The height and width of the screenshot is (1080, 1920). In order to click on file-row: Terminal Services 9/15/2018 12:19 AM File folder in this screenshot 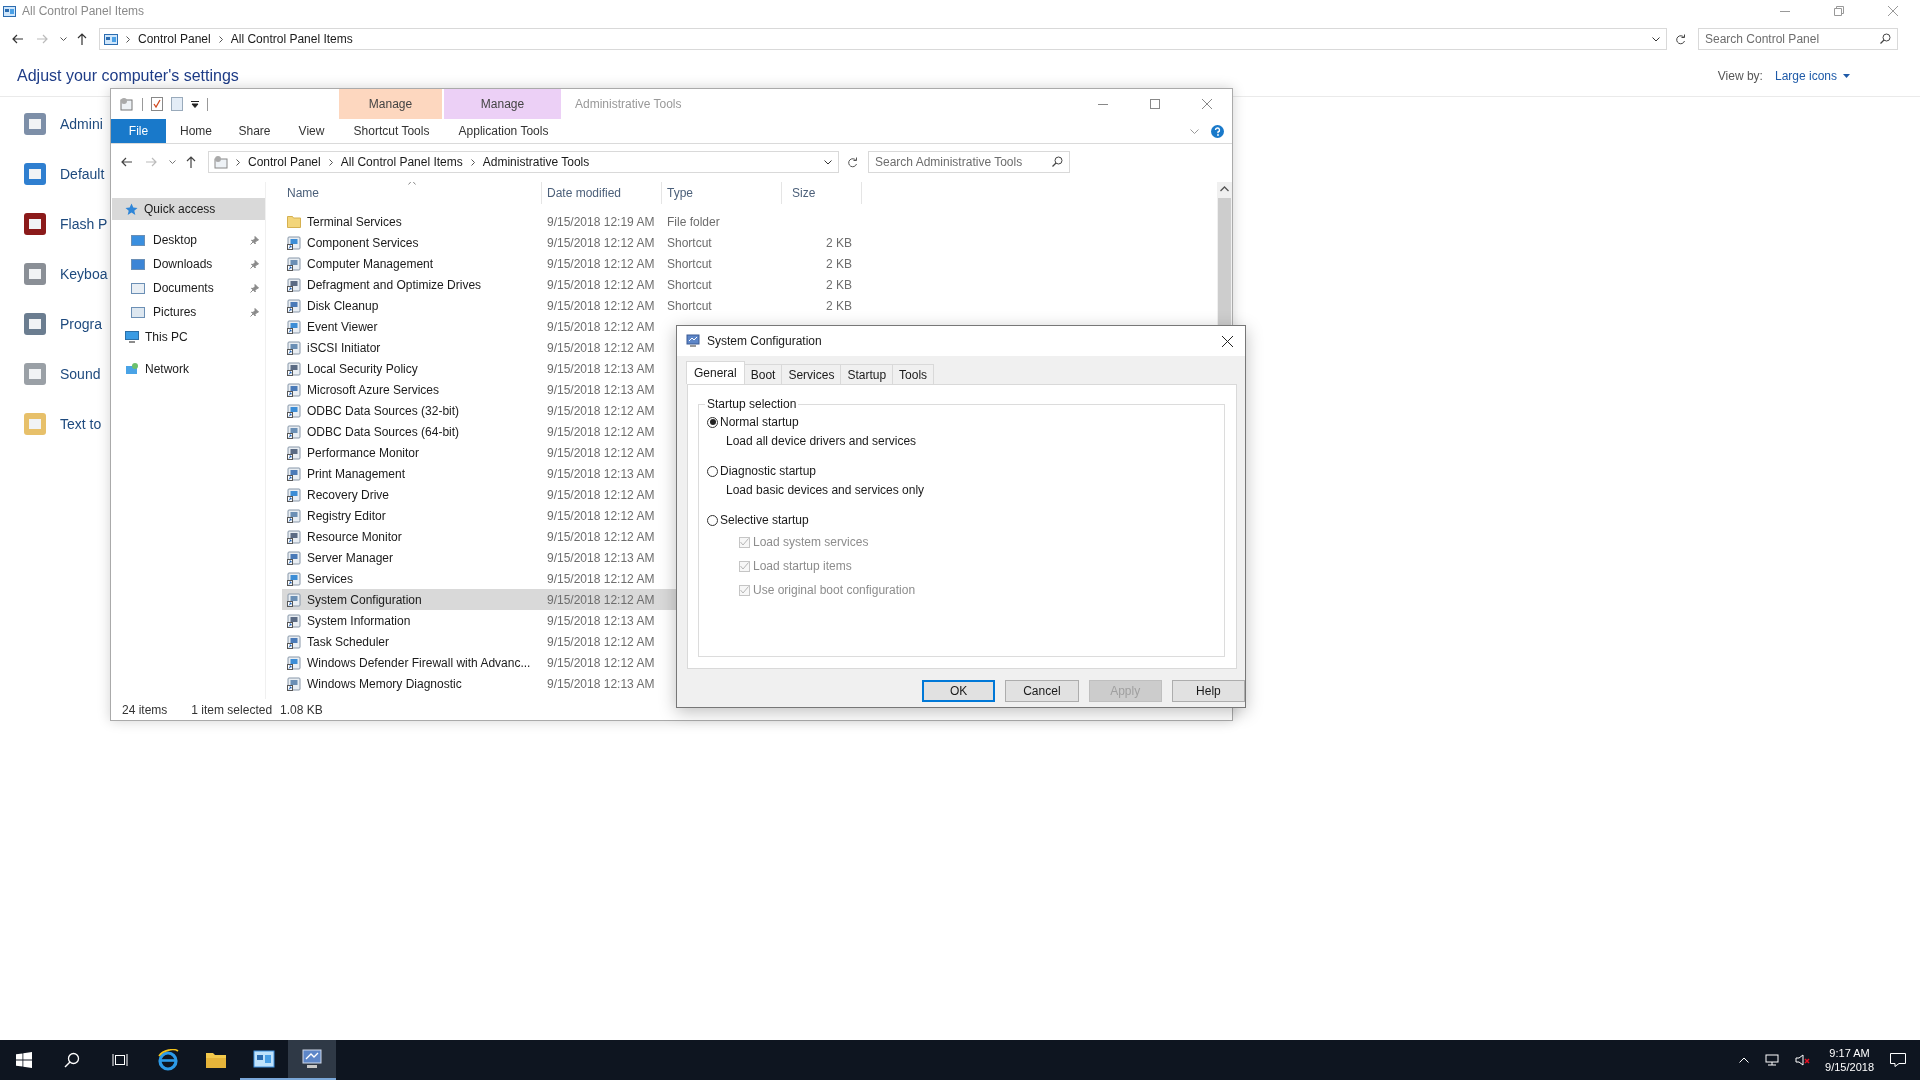, I will do `click(572, 221)`.